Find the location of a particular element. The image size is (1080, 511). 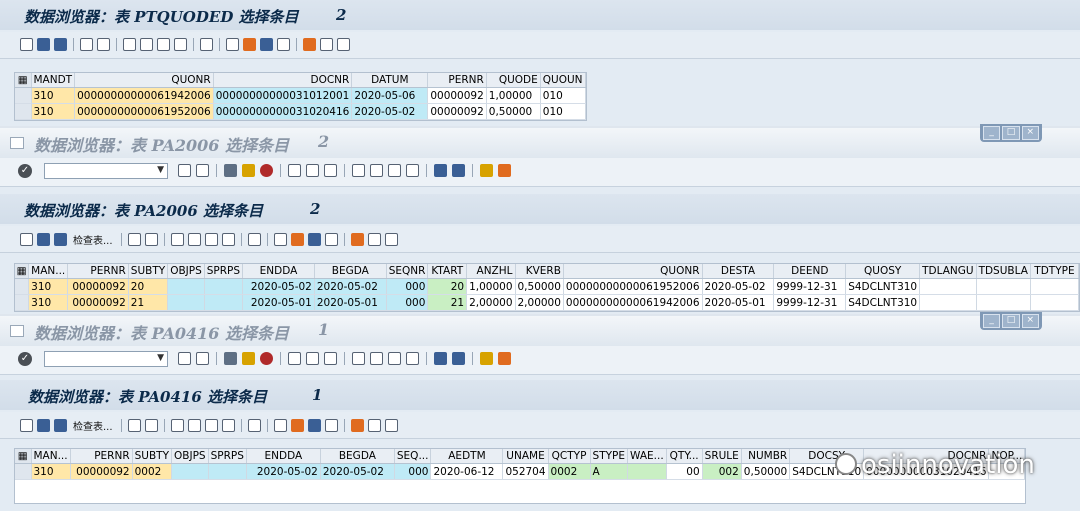

cell: 310 is located at coordinates (48, 302).